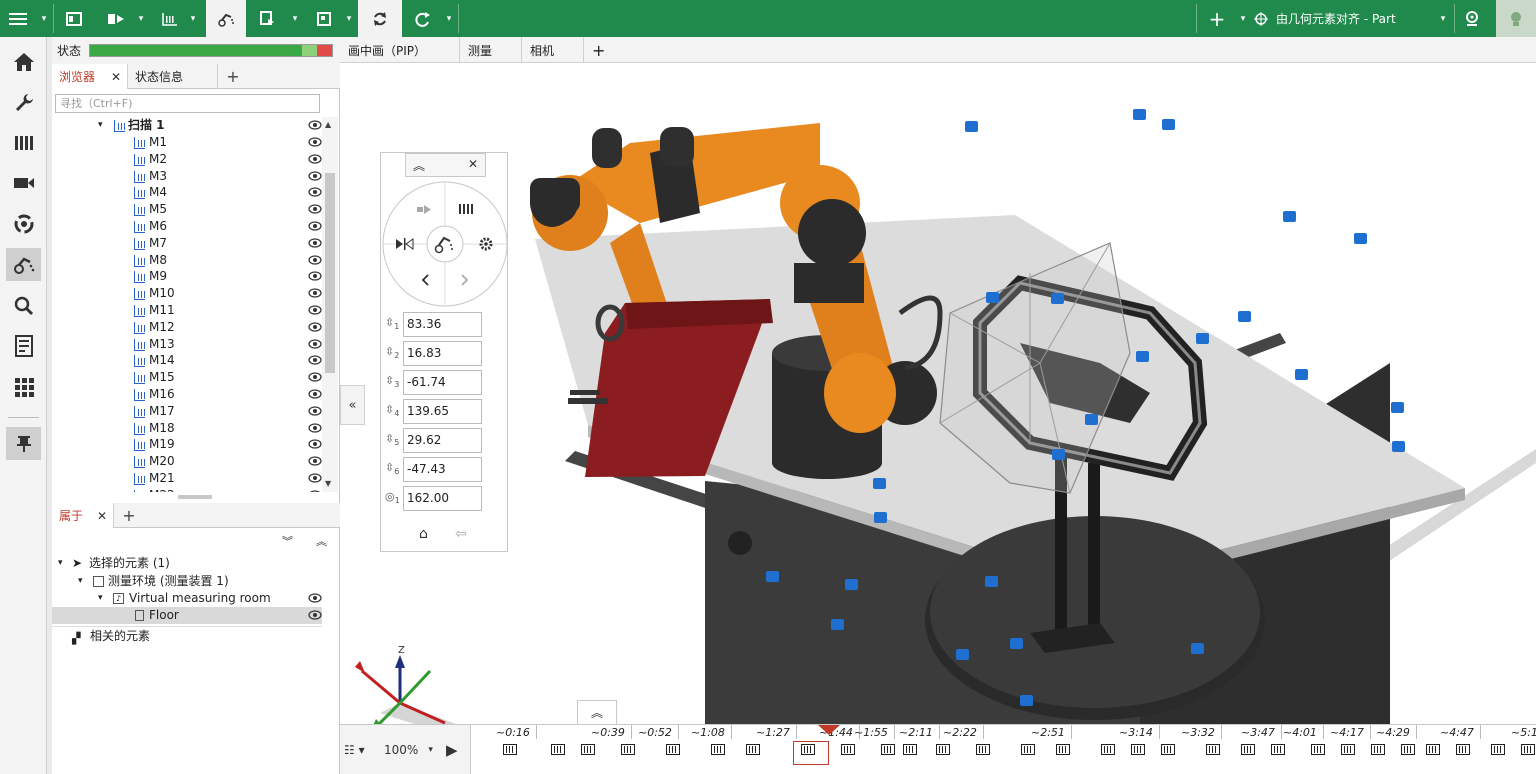  Describe the element at coordinates (449, 18) in the screenshot. I see `redo-dropdown-icon: ▾` at that location.